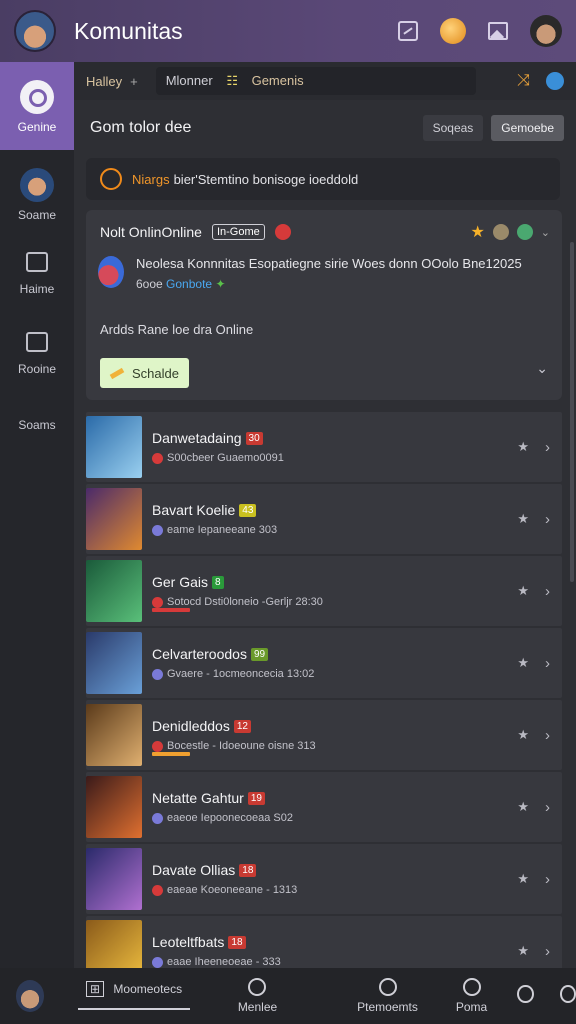 The width and height of the screenshot is (576, 1024). Describe the element at coordinates (128, 30) in the screenshot. I see `app-title: Komunitas` at that location.